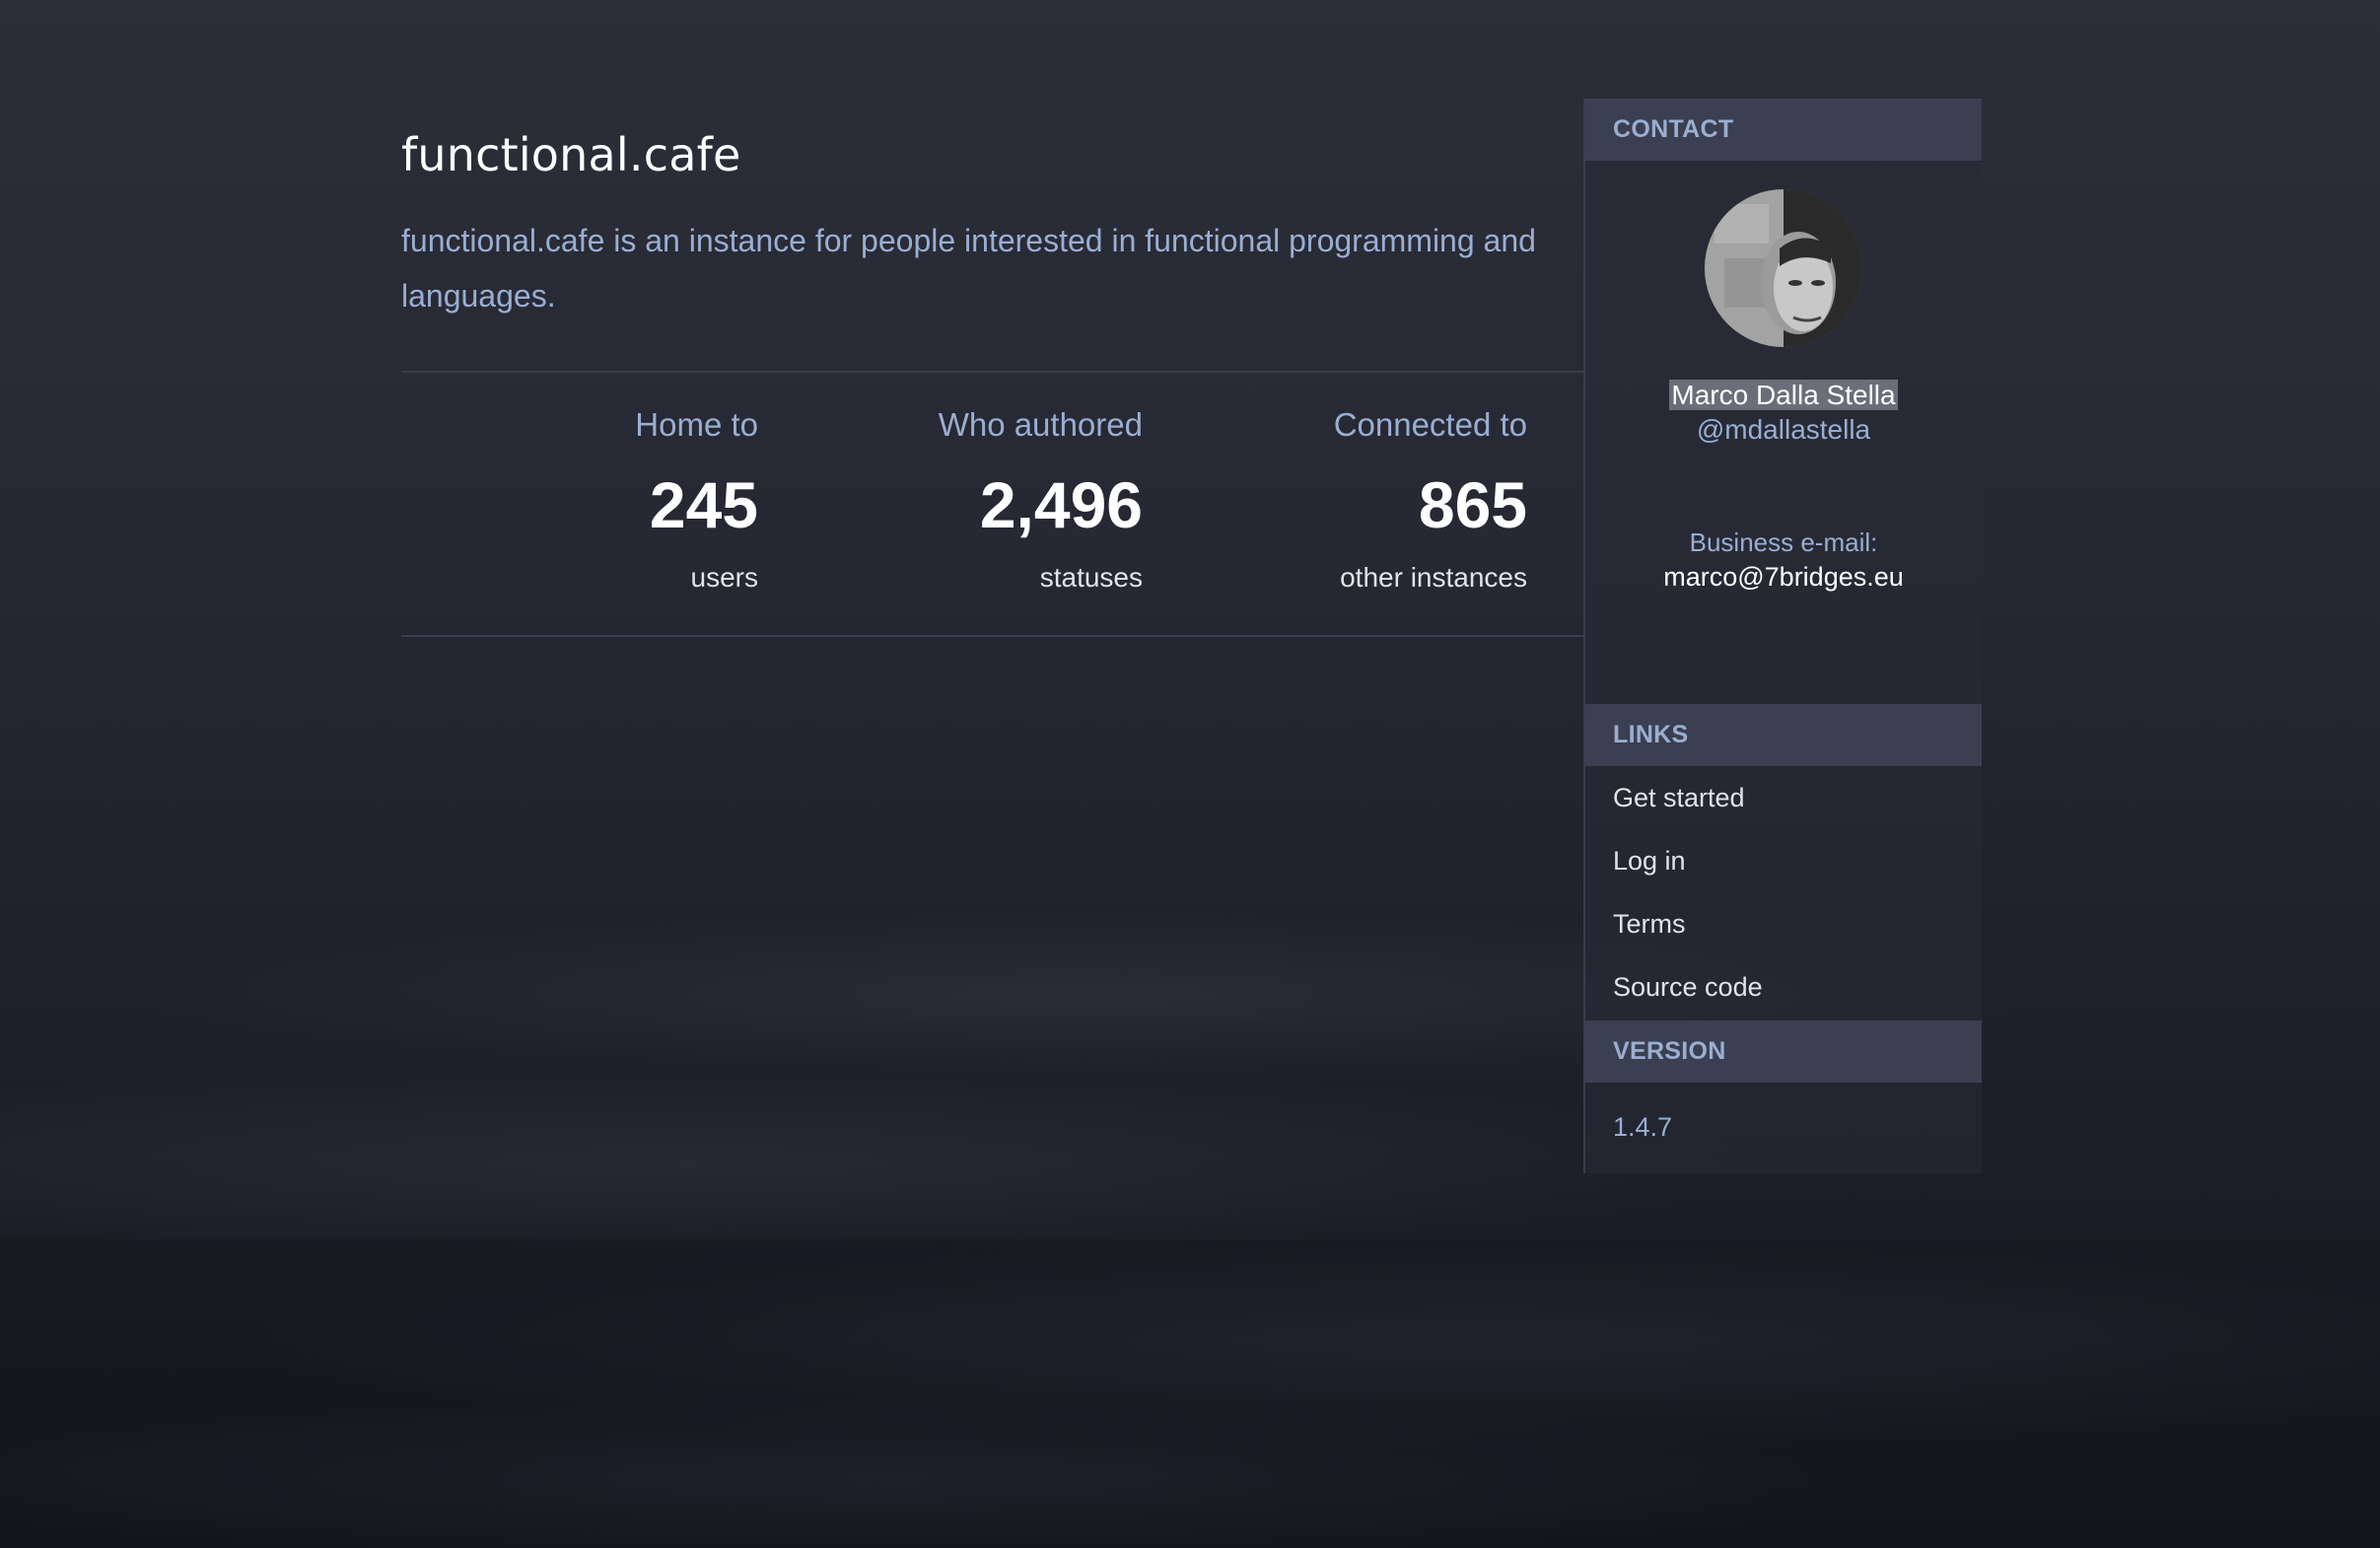  Describe the element at coordinates (1783, 542) in the screenshot. I see `business-email-label: Business e-mail:` at that location.